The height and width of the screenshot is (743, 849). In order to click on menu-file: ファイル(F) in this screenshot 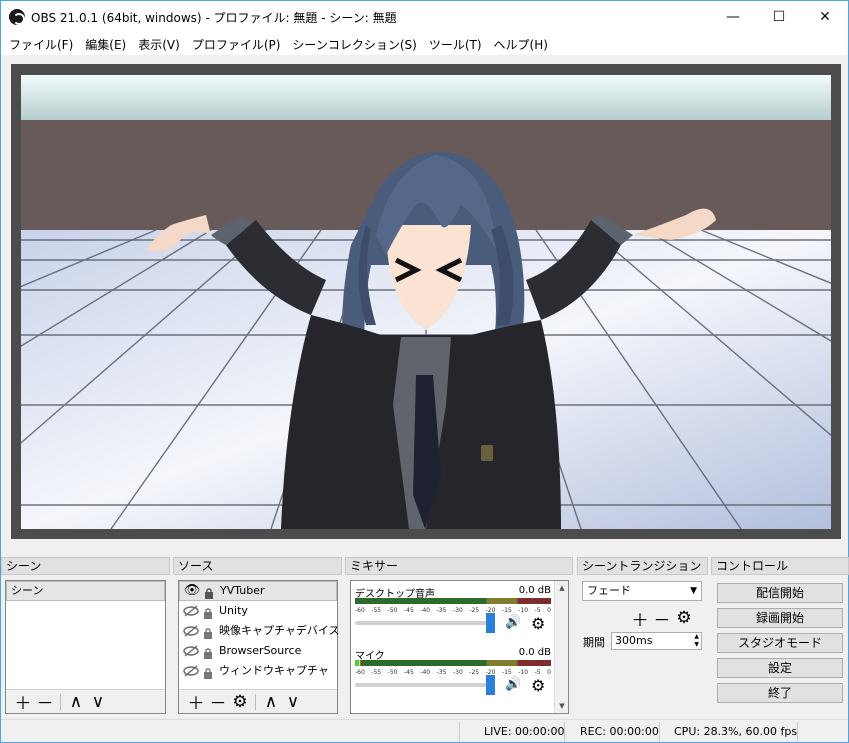, I will do `click(41, 44)`.